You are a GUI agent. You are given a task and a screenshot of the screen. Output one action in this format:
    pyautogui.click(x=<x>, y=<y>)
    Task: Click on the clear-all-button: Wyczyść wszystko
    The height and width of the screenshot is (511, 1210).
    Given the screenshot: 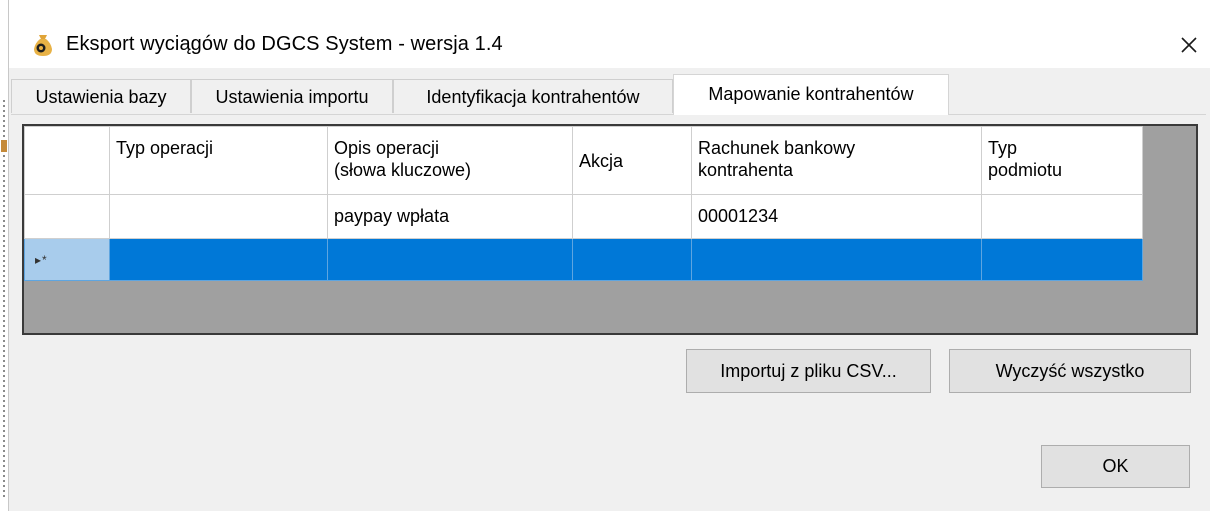 What is the action you would take?
    pyautogui.click(x=1070, y=371)
    